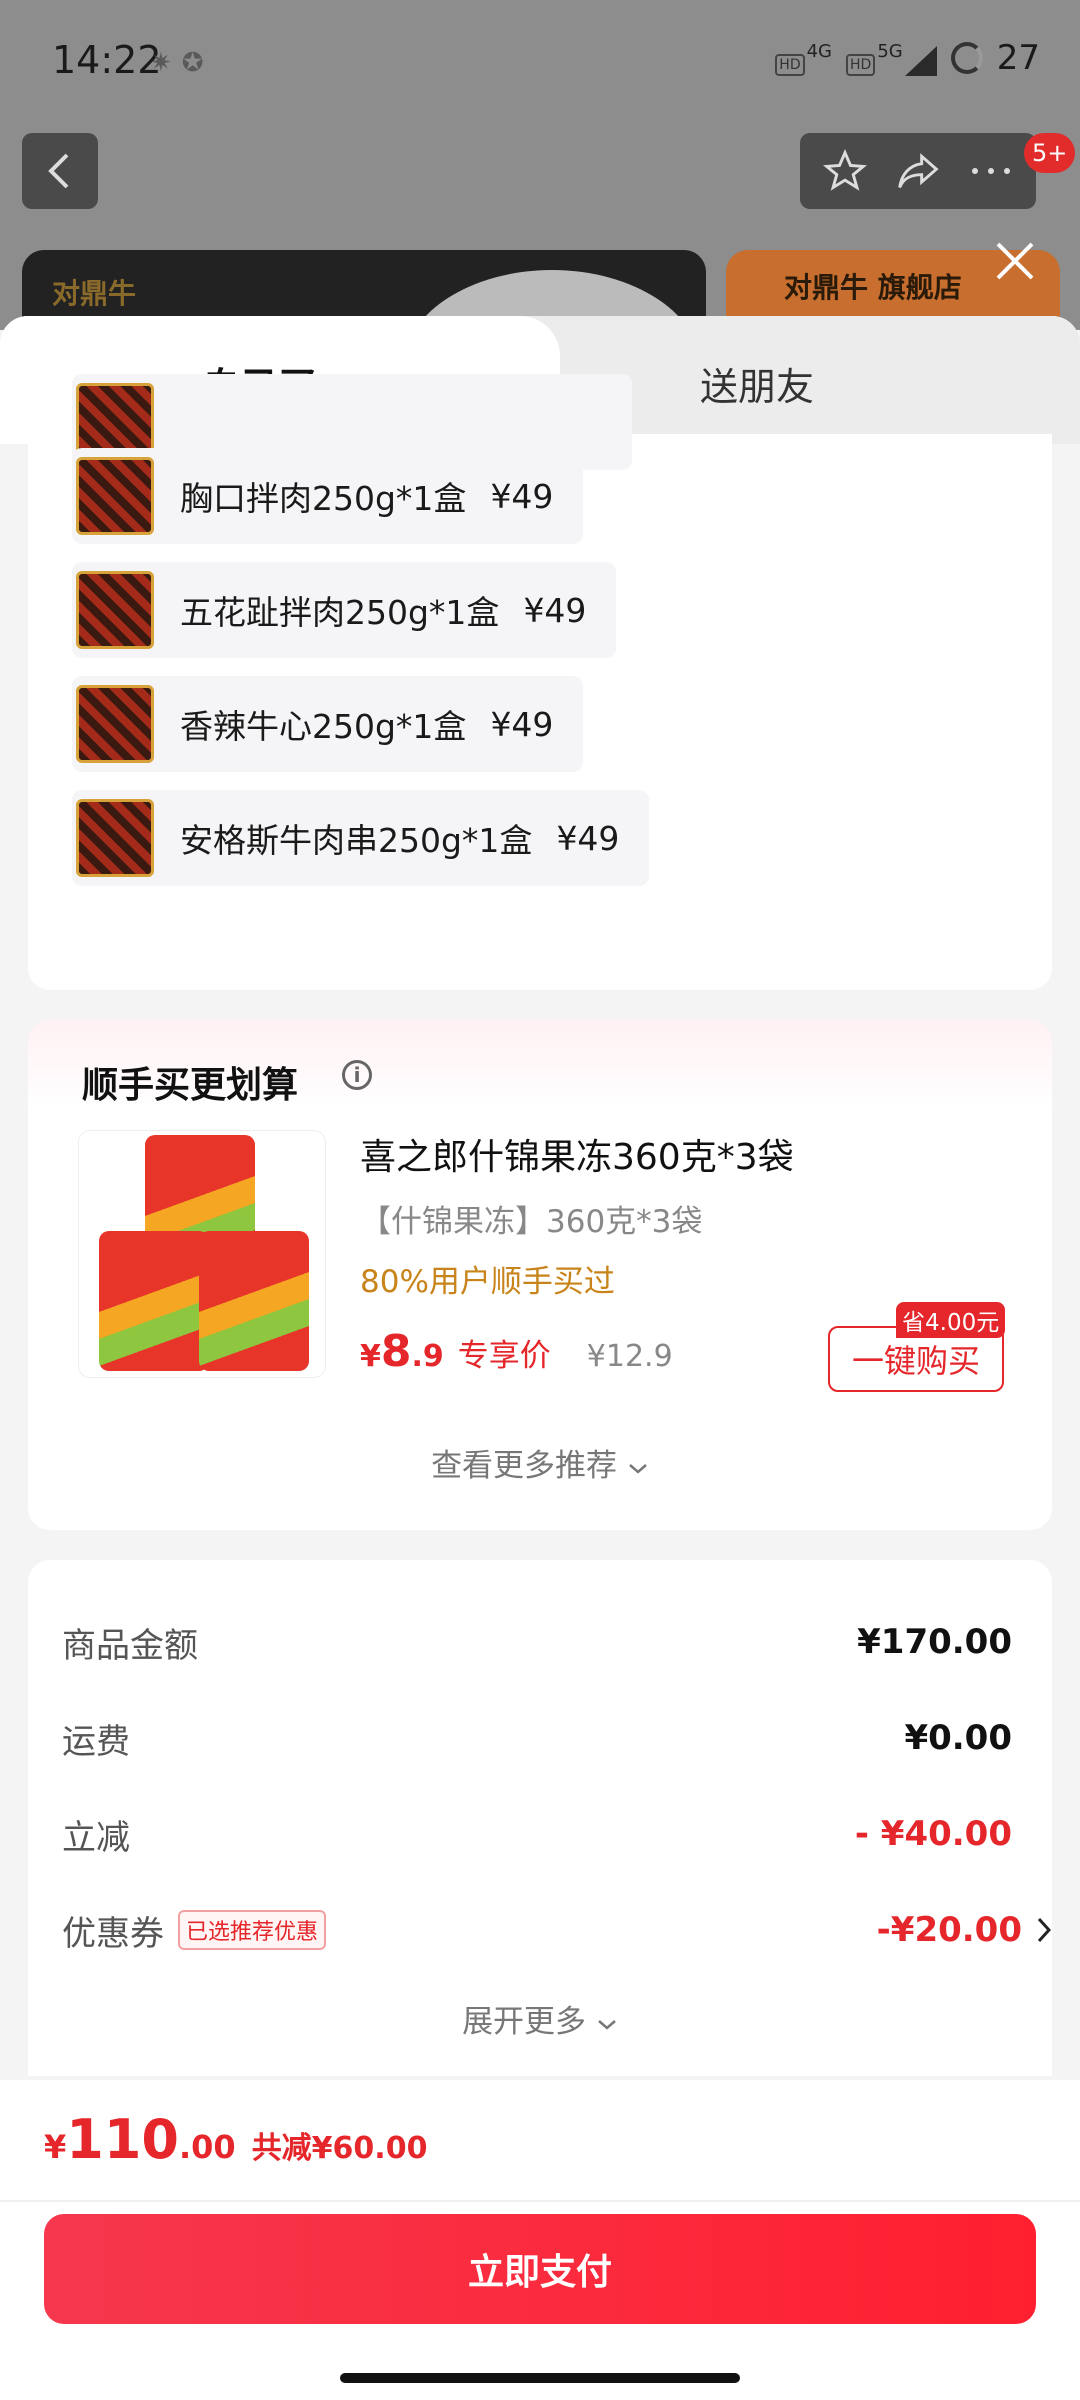 The height and width of the screenshot is (2400, 1080). I want to click on original-price: ¥12.9, so click(629, 1356).